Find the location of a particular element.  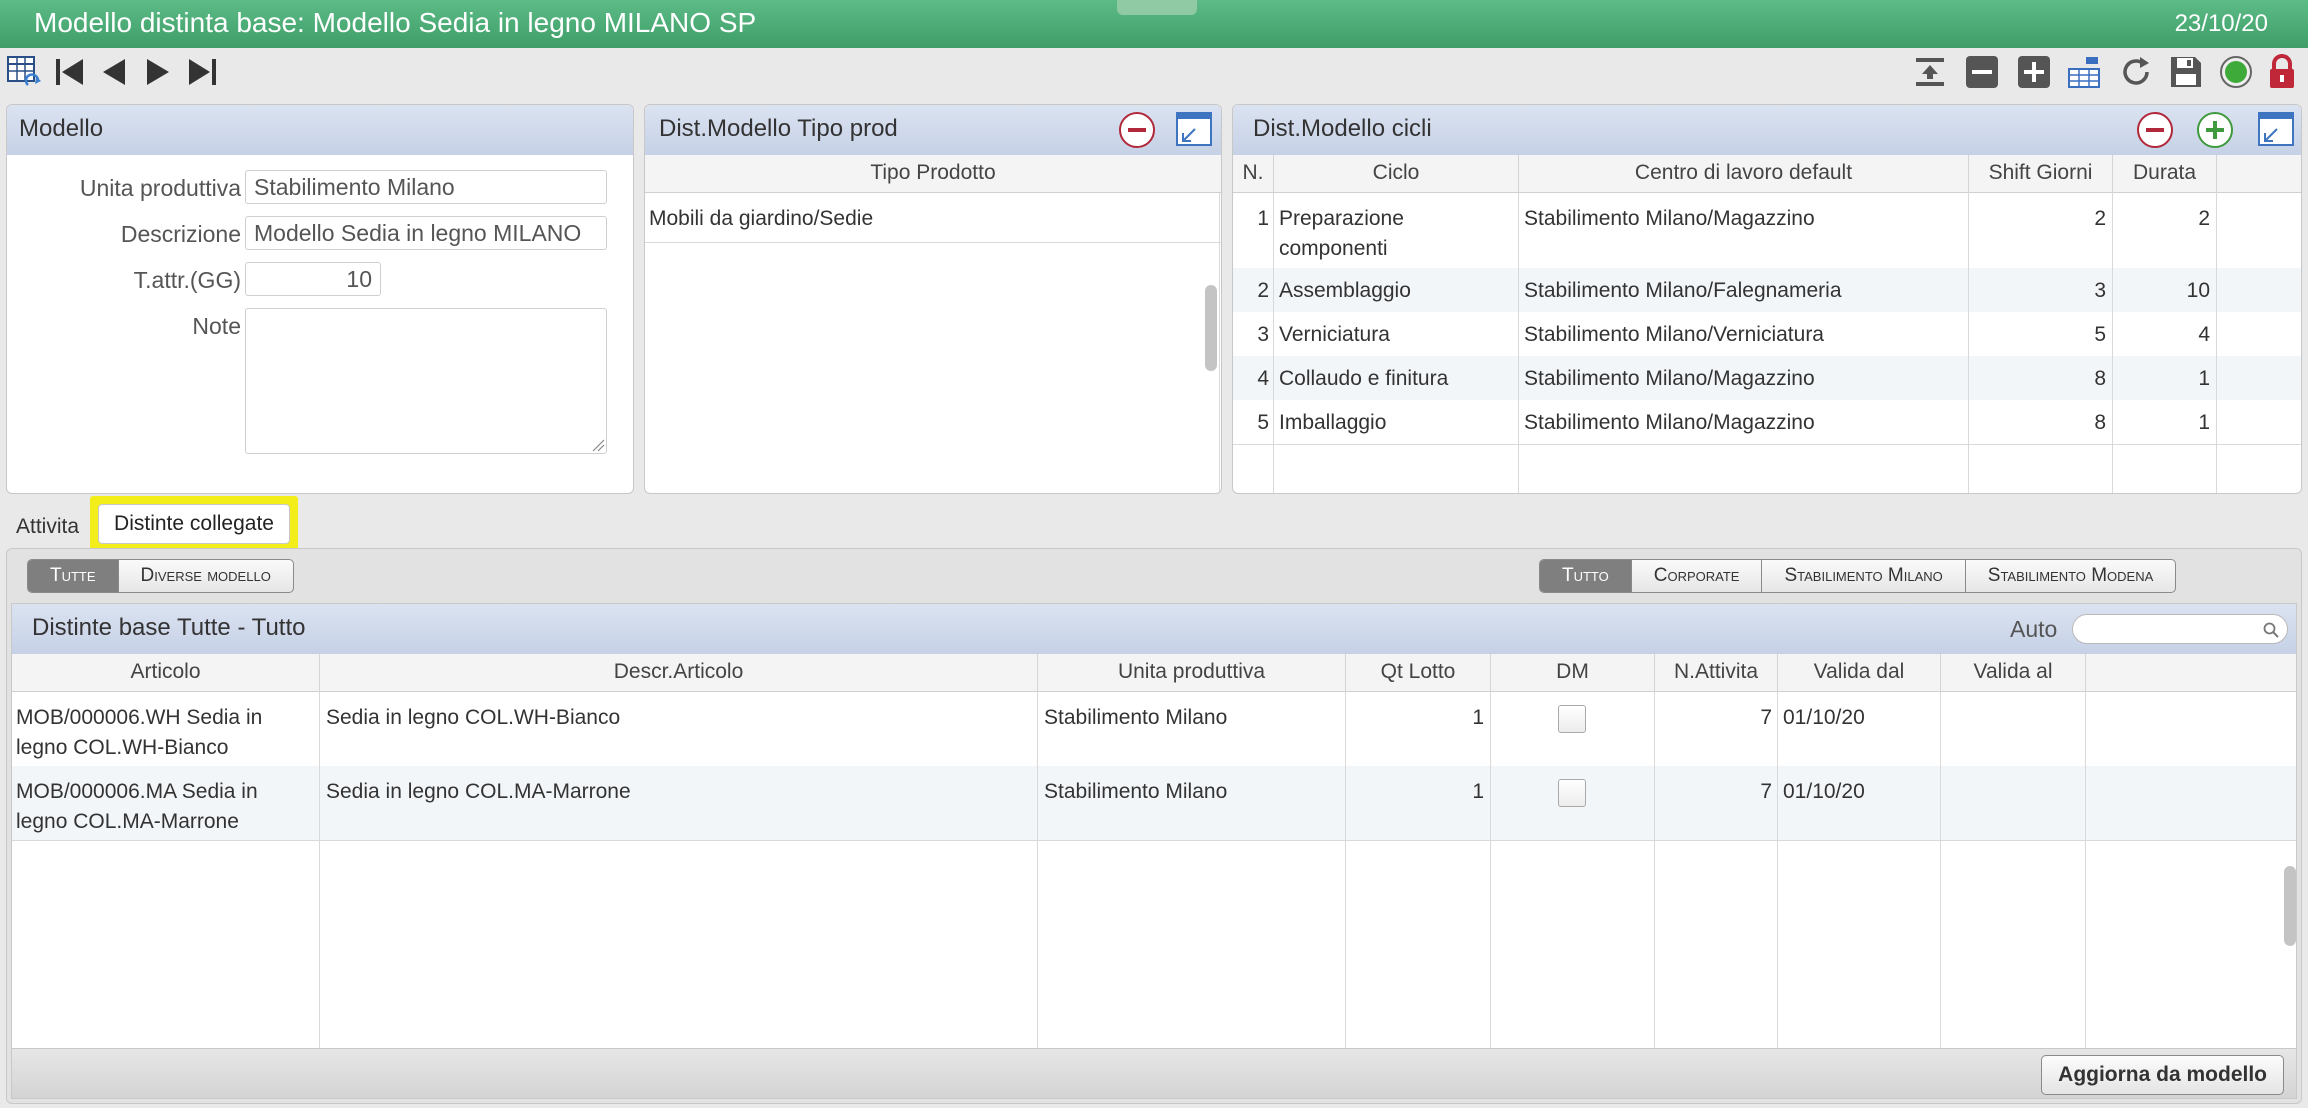

ciclo-name: Preparazione is located at coordinates (1341, 218).